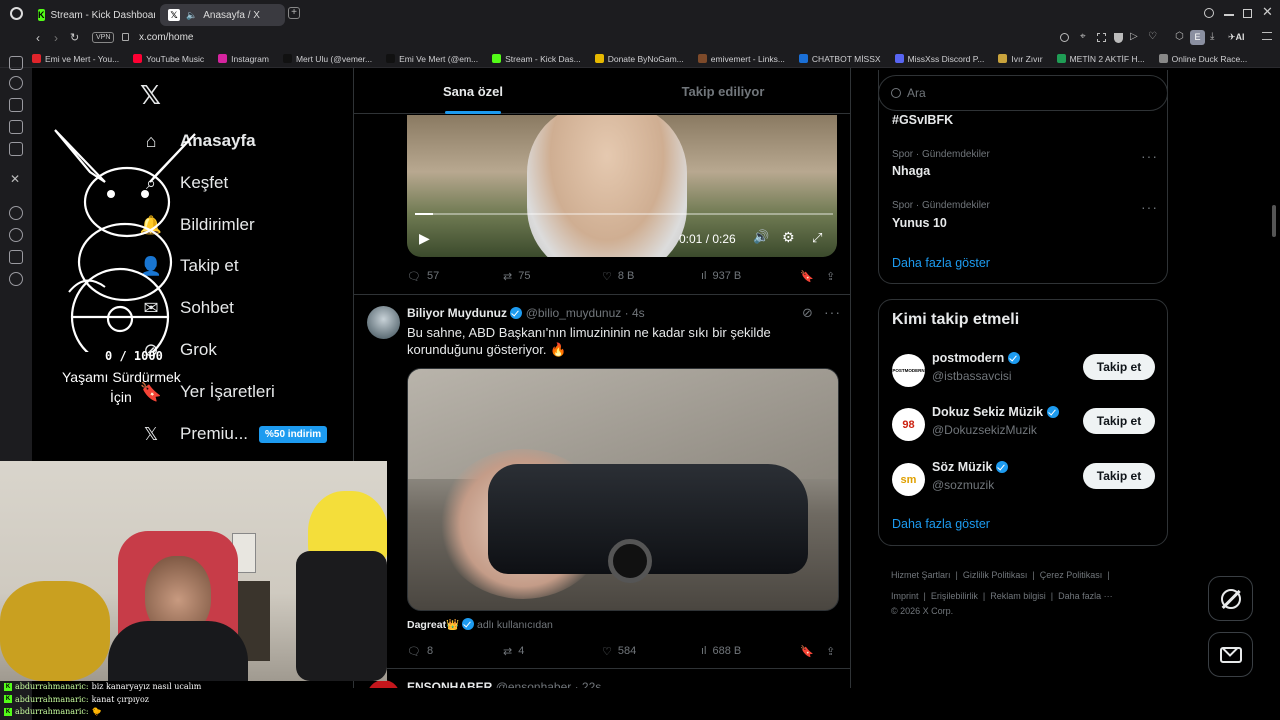 This screenshot has height=720, width=1280. I want to click on share-icon: ⇪, so click(830, 276).